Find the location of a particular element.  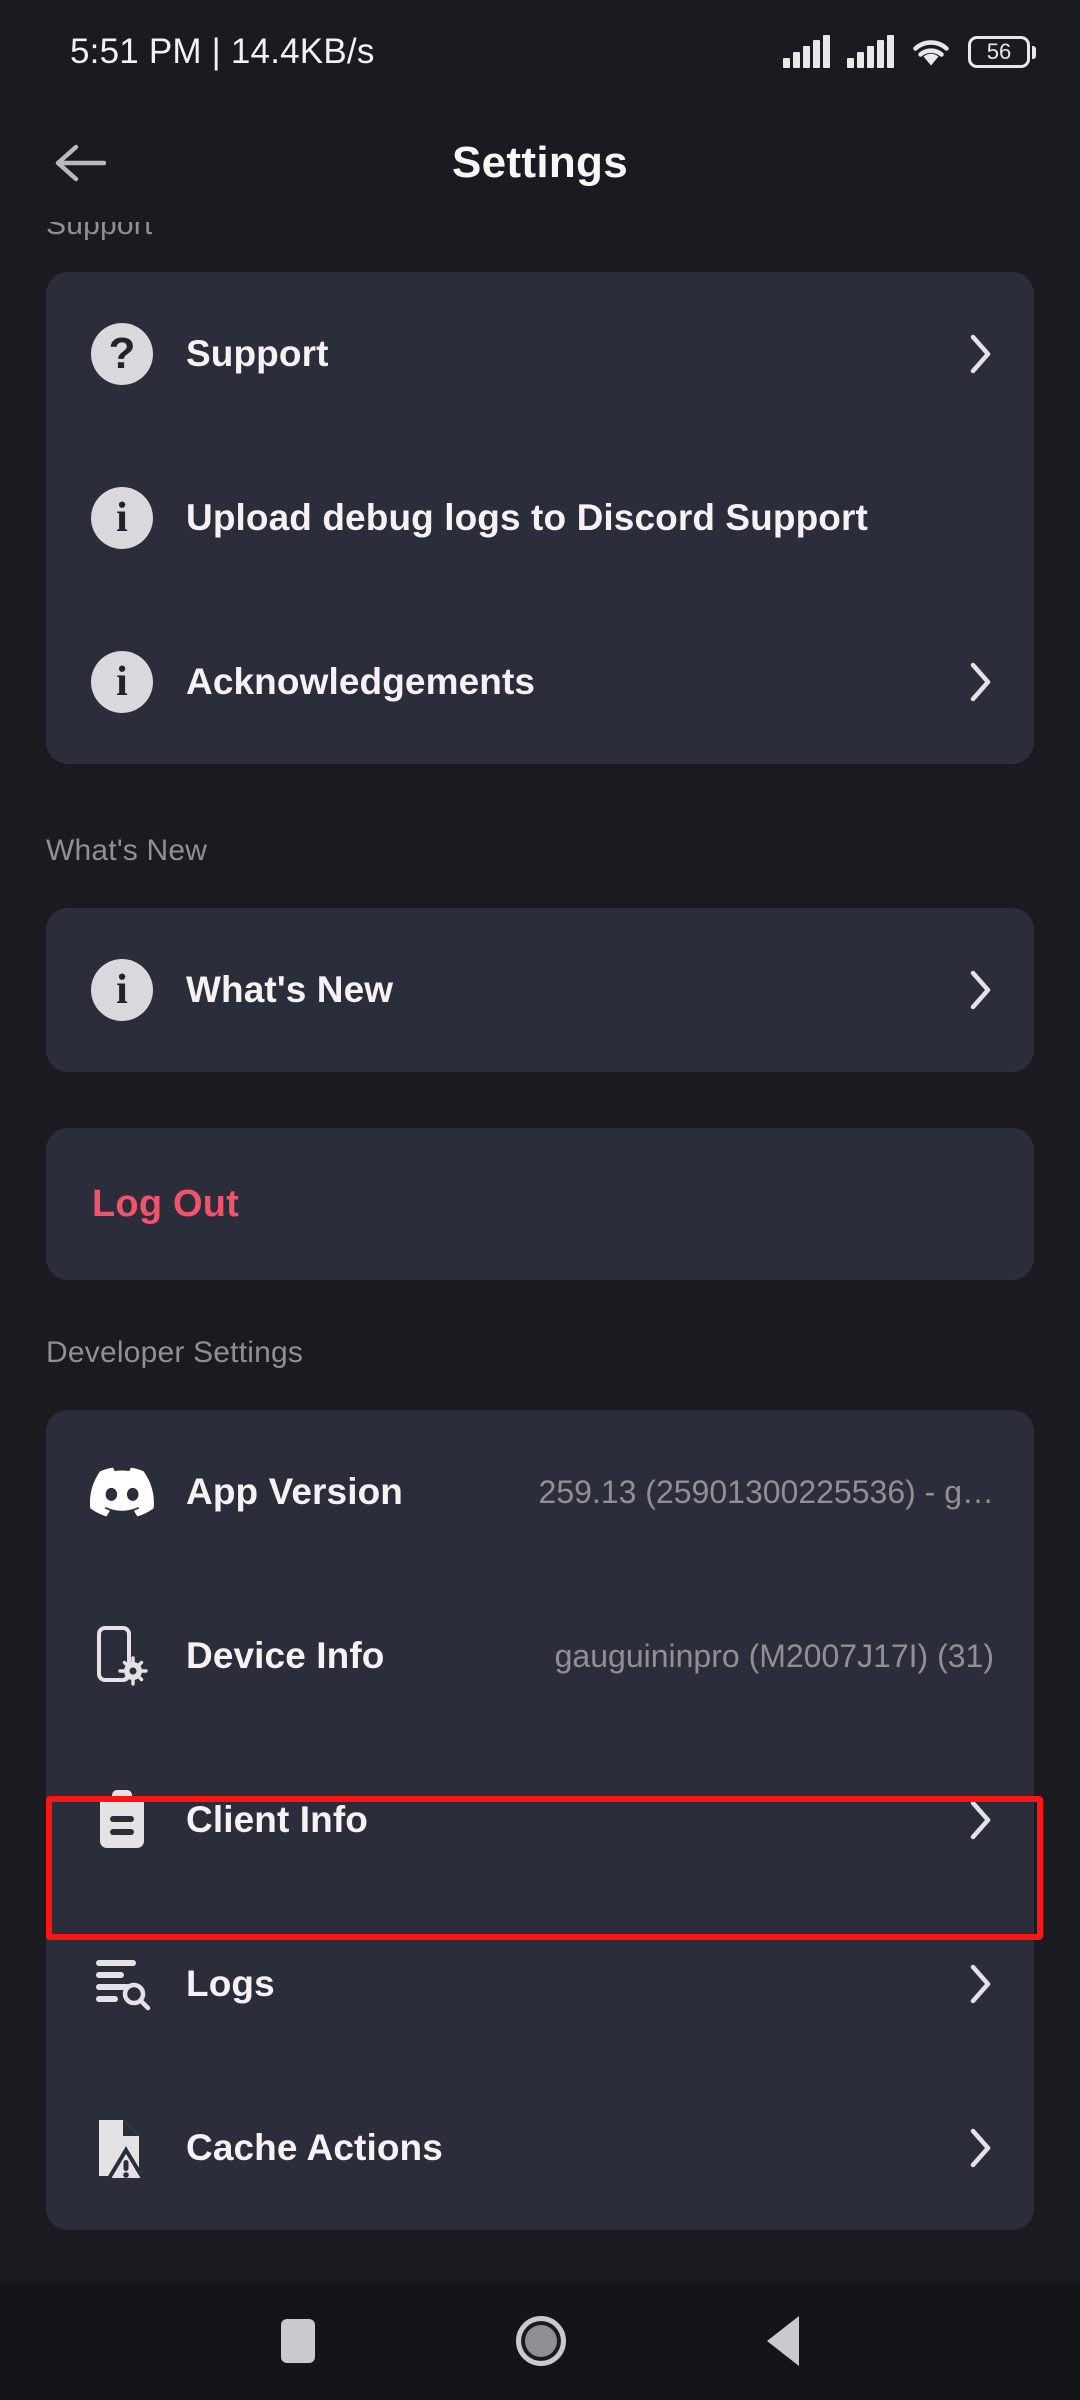

question-mark-circle-icon: ? is located at coordinates (122, 354).